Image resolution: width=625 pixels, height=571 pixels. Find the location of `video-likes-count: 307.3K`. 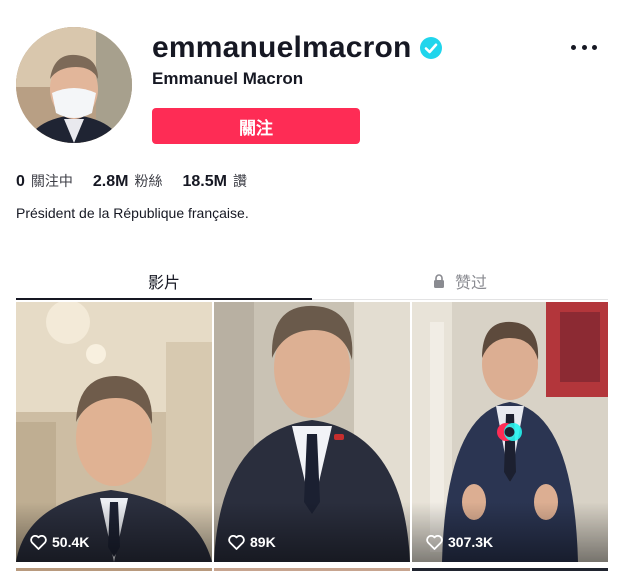

video-likes-count: 307.3K is located at coordinates (471, 542).